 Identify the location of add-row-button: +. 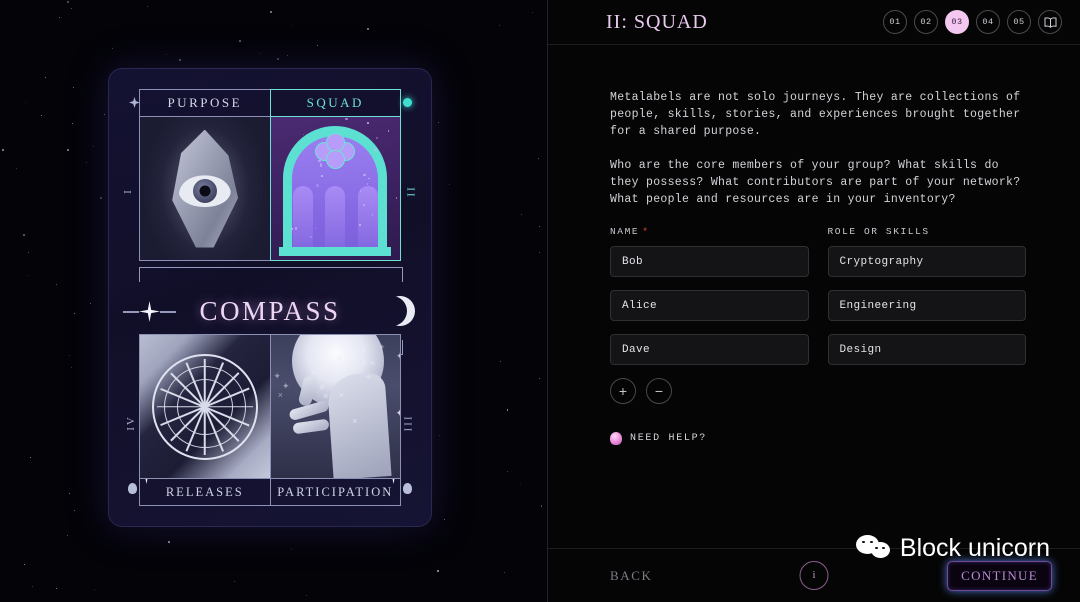
(623, 391).